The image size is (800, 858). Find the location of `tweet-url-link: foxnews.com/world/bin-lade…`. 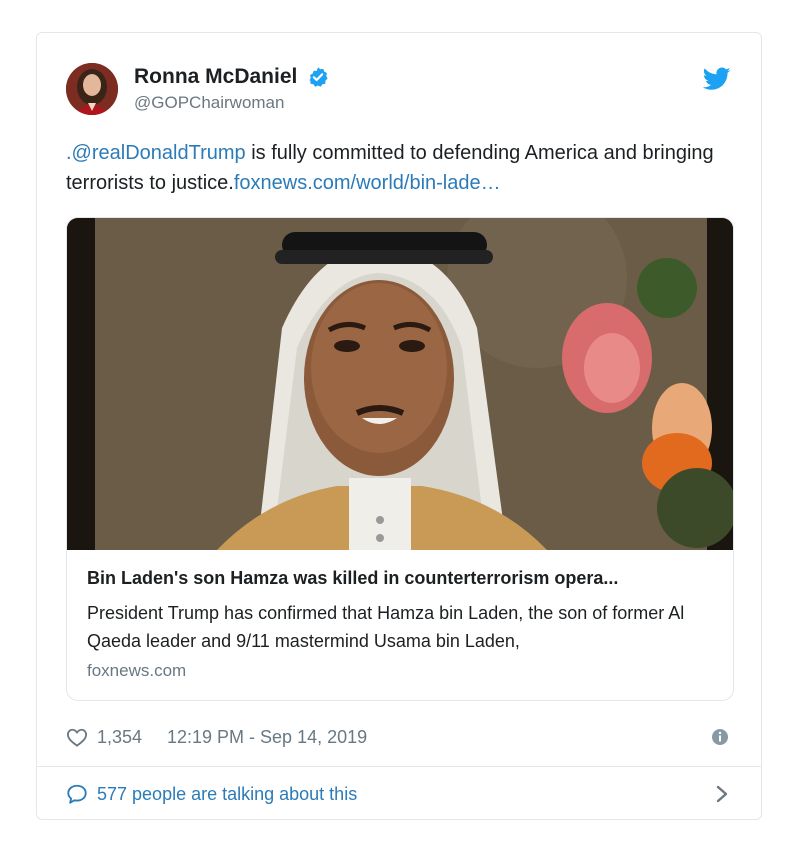

tweet-url-link: foxnews.com/world/bin-lade… is located at coordinates (367, 183).